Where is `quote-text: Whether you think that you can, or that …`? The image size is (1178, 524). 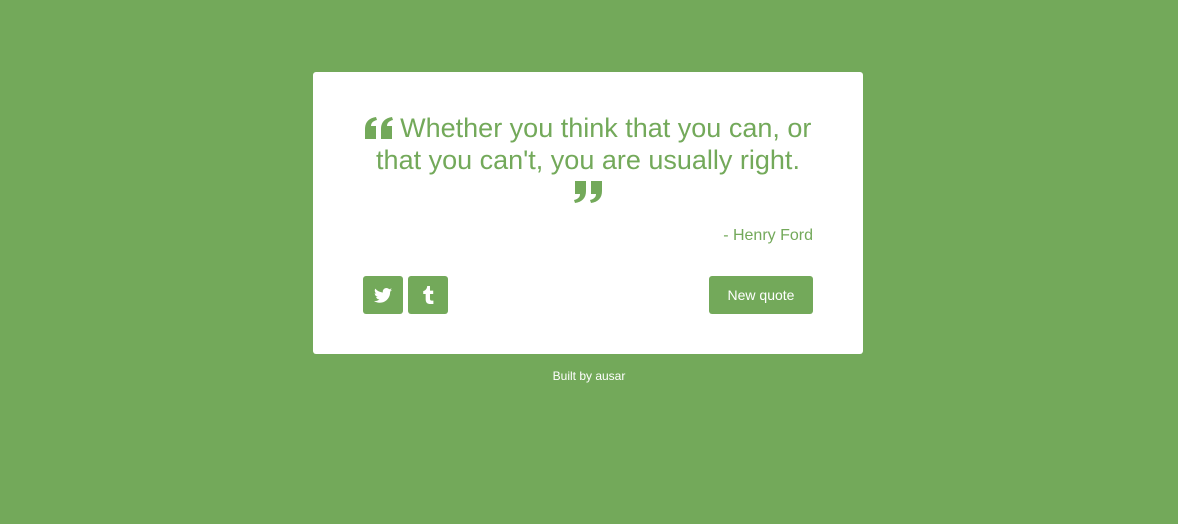 quote-text: Whether you think that you can, or that … is located at coordinates (594, 144).